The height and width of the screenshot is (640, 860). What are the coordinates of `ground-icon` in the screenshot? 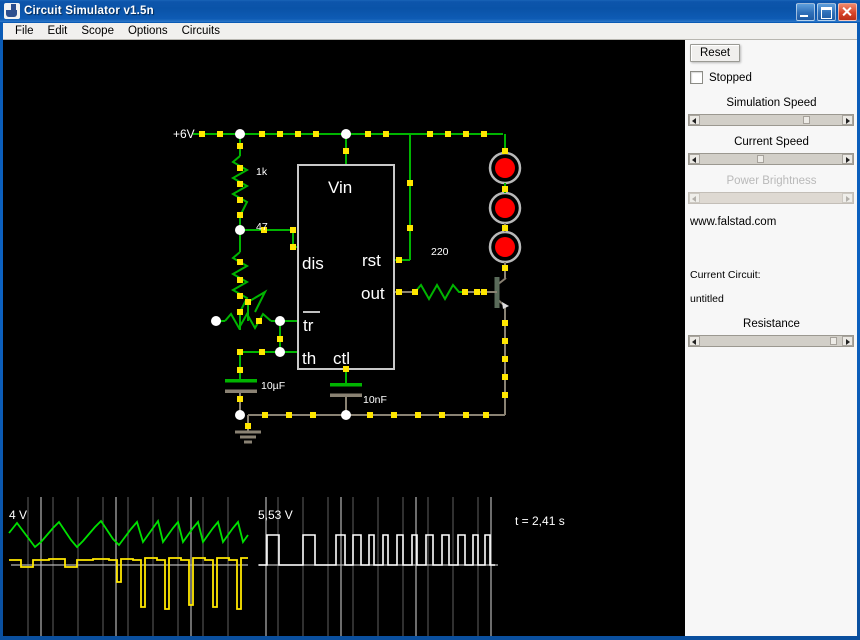 It's located at (248, 437).